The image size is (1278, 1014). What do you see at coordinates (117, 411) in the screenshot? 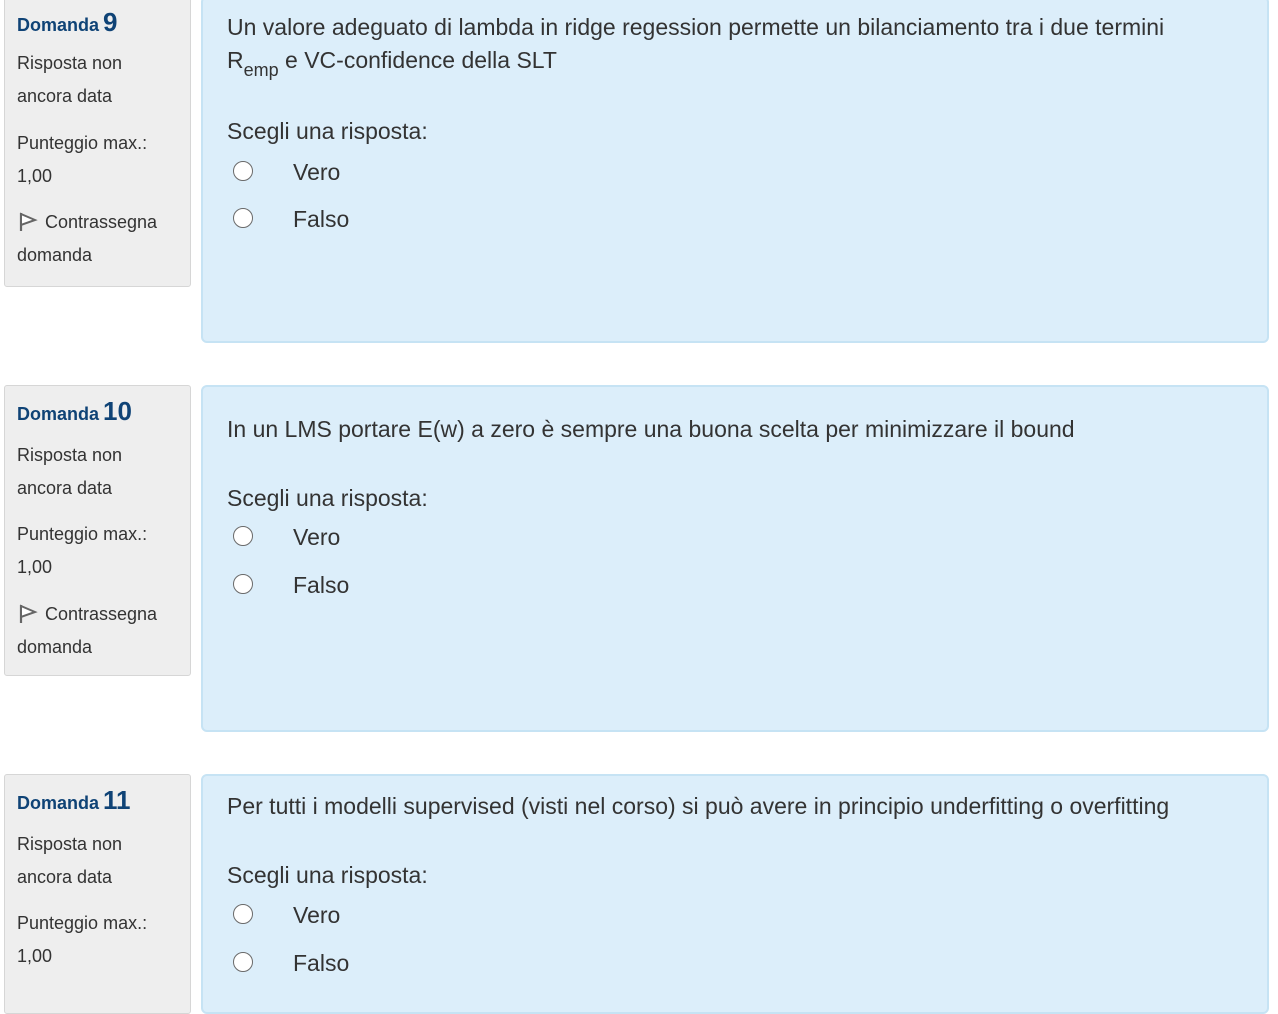
I see `question-number-value: 10` at bounding box center [117, 411].